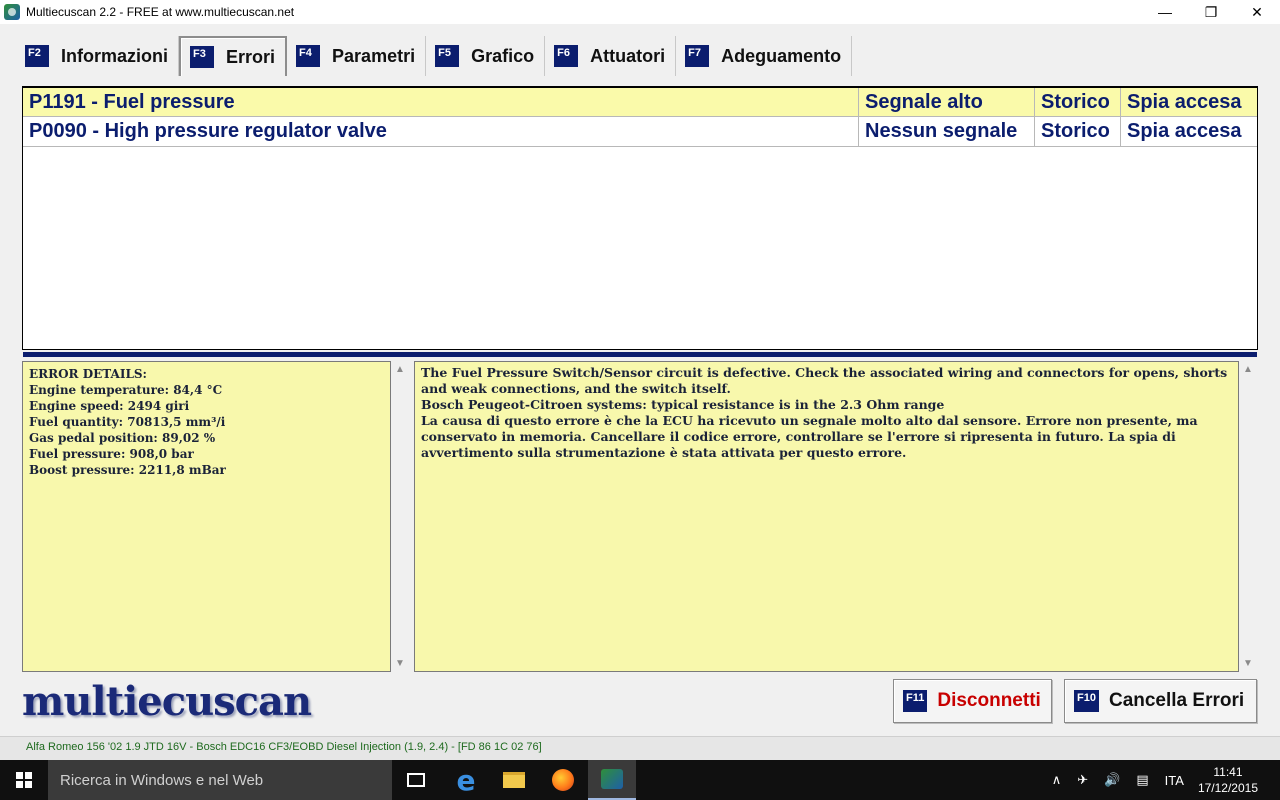 This screenshot has width=1280, height=800. Describe the element at coordinates (12, 12) in the screenshot. I see `app-icon` at that location.